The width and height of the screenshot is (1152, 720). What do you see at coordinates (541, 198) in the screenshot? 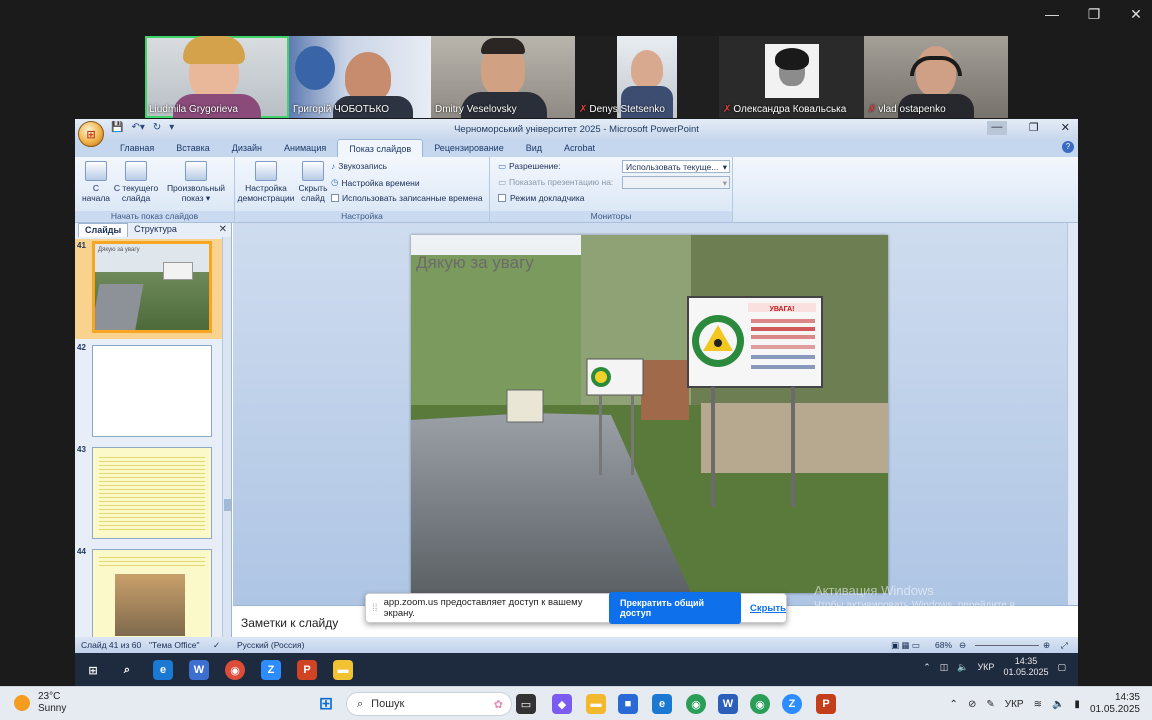
I see `presenter-view-option: Режим докладчика` at bounding box center [541, 198].